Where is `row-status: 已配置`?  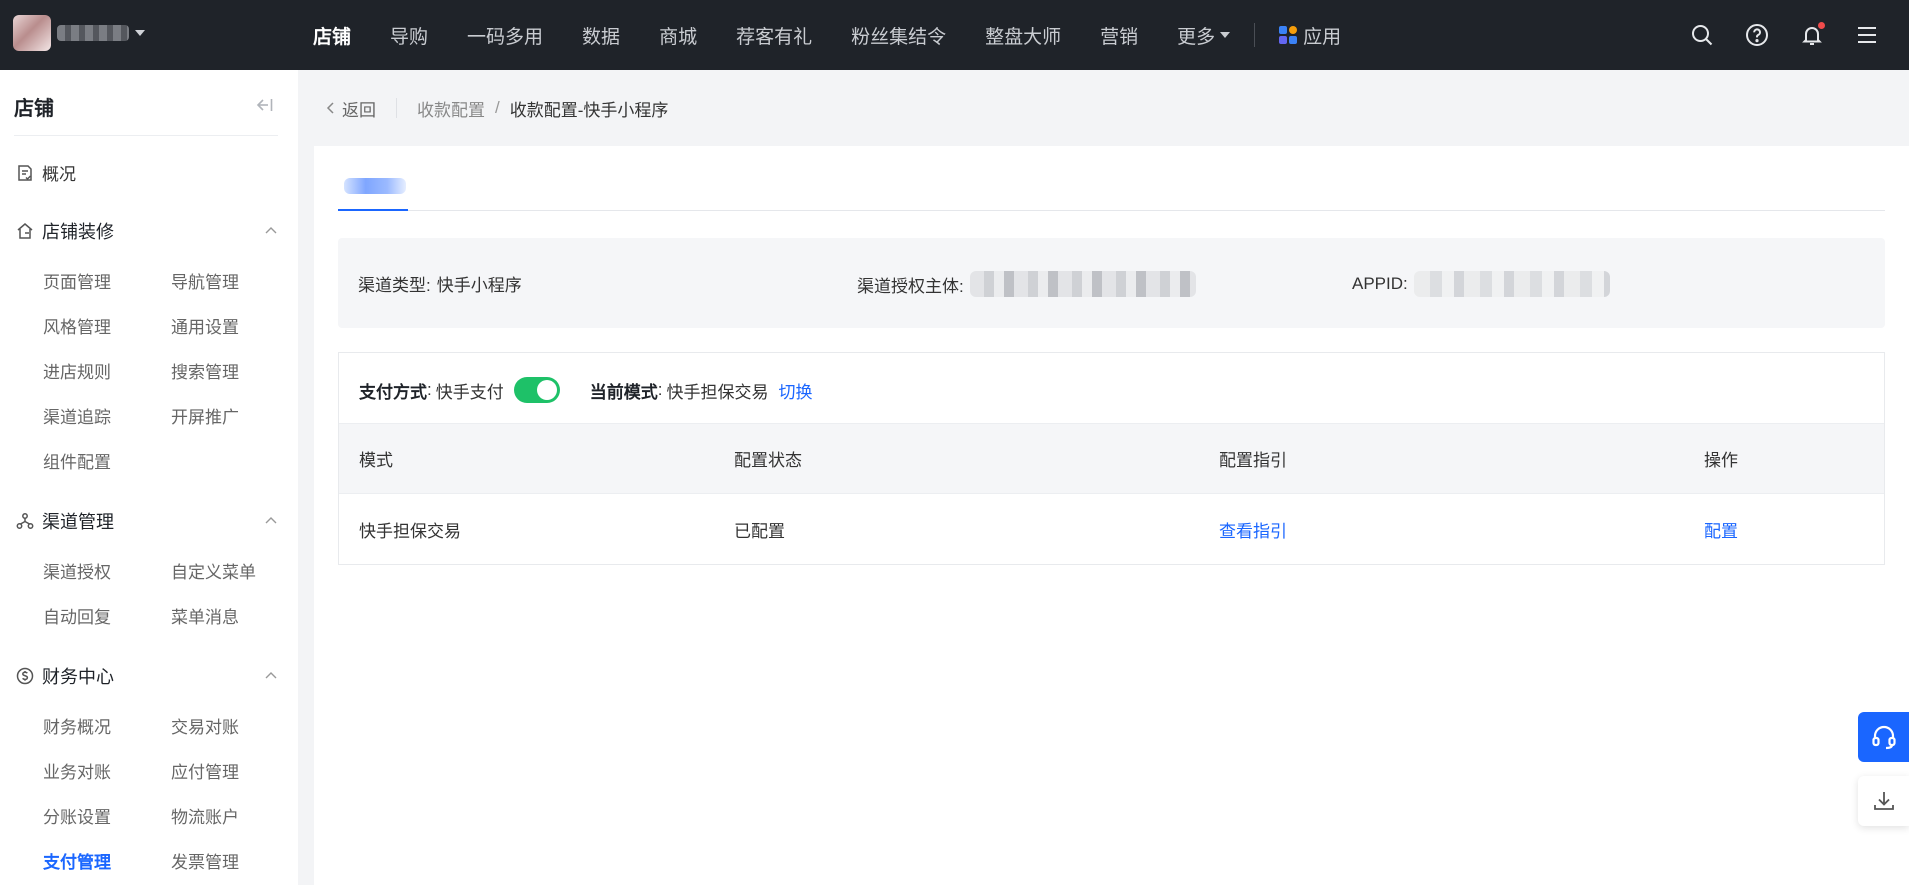 row-status: 已配置 is located at coordinates (759, 531).